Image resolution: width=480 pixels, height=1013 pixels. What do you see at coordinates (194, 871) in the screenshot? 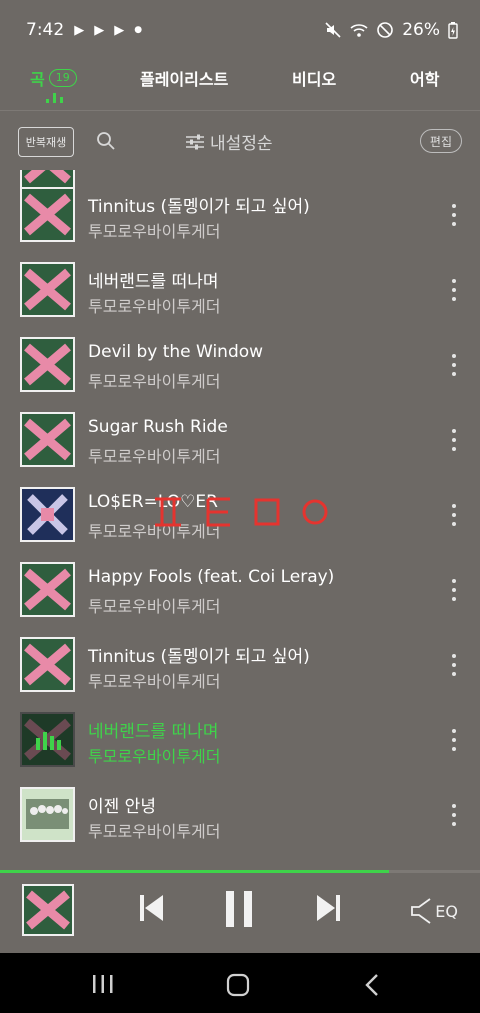
I see `playback-progress-fill` at bounding box center [194, 871].